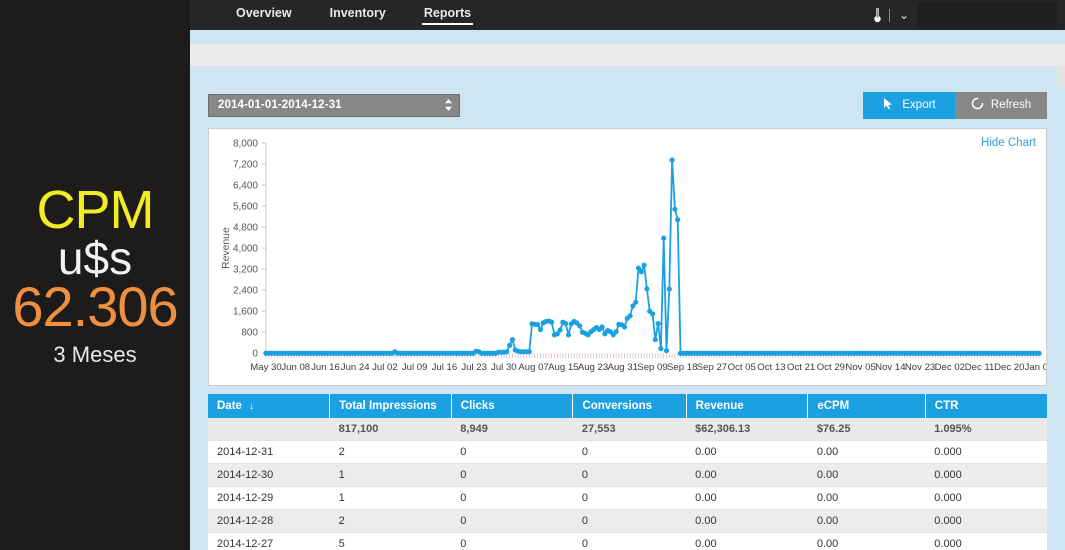 The height and width of the screenshot is (550, 1065). I want to click on x-axis-tick-label: Nov 05, so click(860, 367).